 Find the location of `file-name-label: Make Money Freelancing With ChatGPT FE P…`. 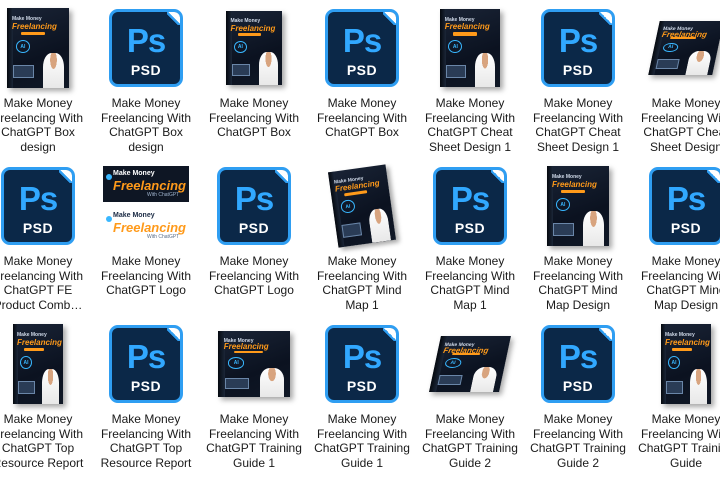

file-name-label: Make Money Freelancing With ChatGPT FE P… is located at coordinates (45, 283).